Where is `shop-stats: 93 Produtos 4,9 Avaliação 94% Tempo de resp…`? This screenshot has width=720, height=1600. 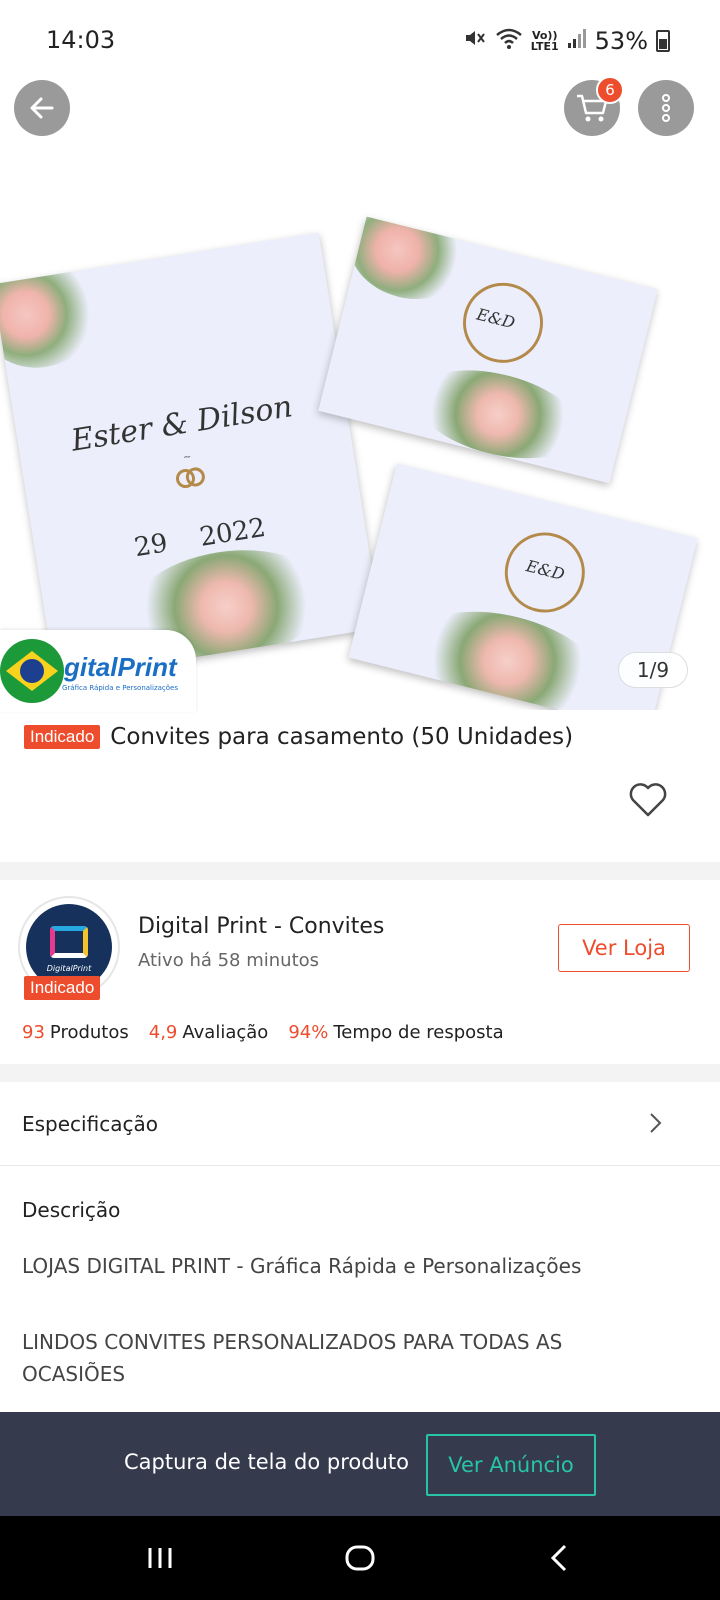 shop-stats: 93 Produtos 4,9 Avaliação 94% Tempo de resp… is located at coordinates (263, 1032).